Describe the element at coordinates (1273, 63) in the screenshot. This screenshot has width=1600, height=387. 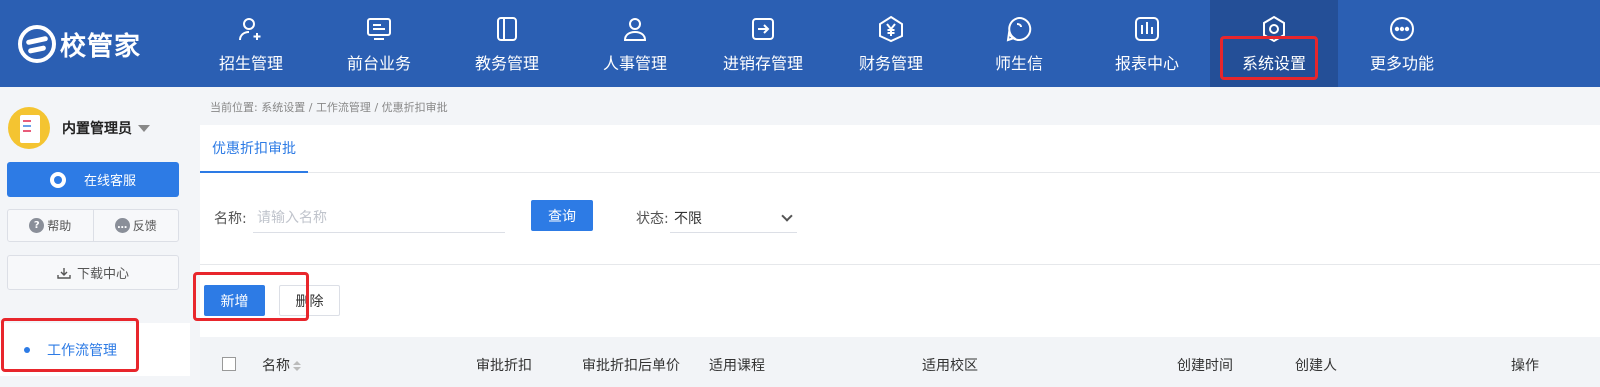
I see `nav-label: 系统设置` at that location.